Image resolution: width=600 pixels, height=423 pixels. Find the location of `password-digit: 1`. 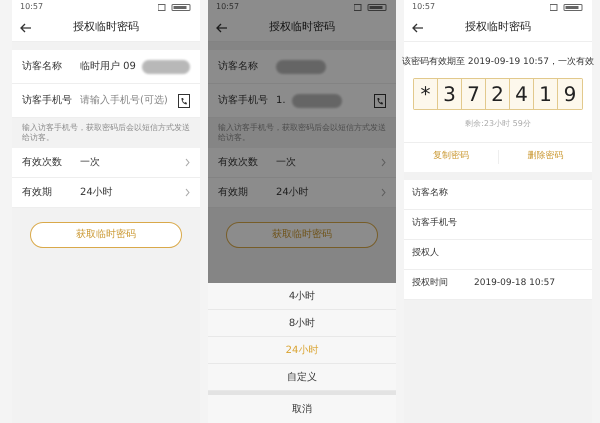

password-digit: 1 is located at coordinates (546, 93).